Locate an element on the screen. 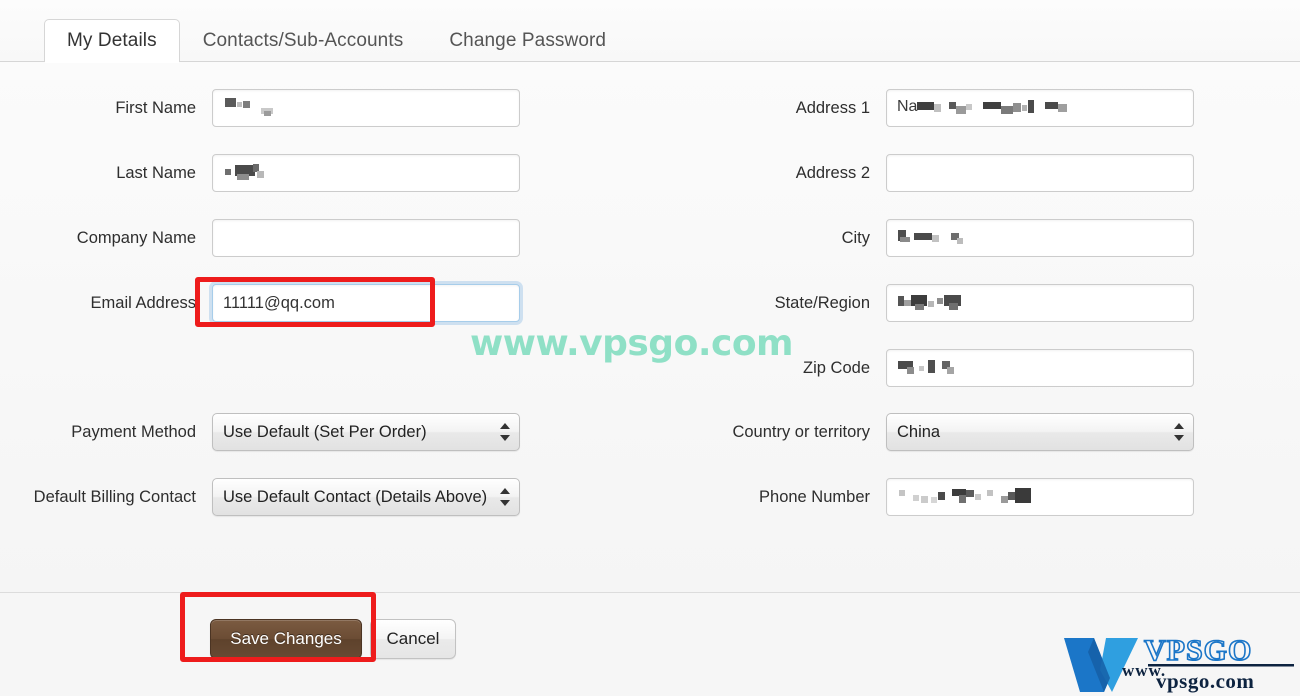 The height and width of the screenshot is (696, 1300). address-2-input is located at coordinates (1040, 173).